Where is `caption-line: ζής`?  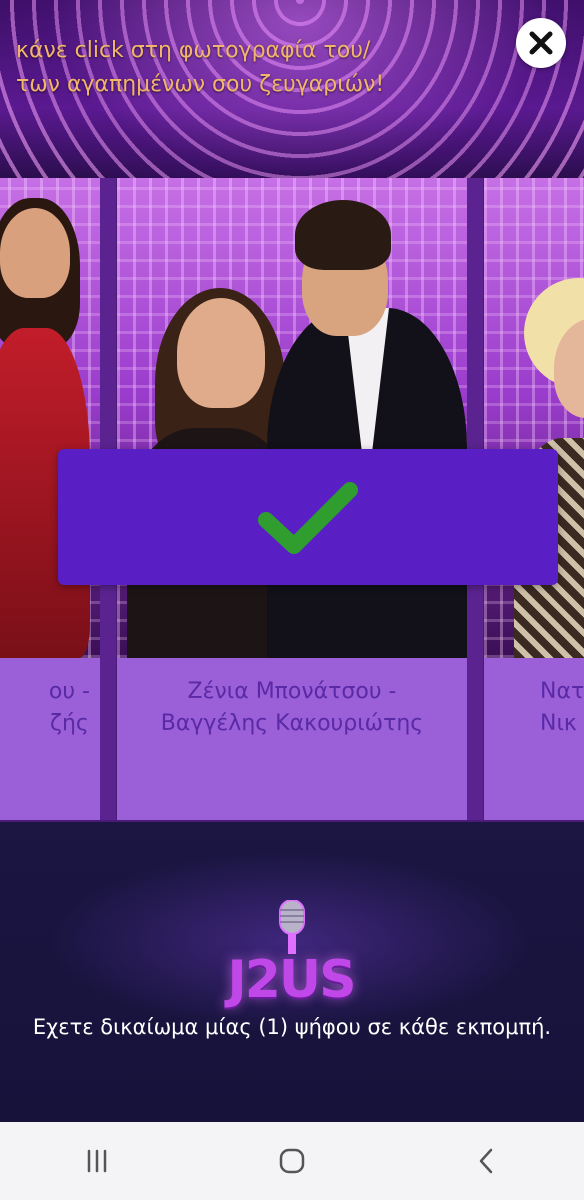
caption-line: ζής is located at coordinates (69, 723).